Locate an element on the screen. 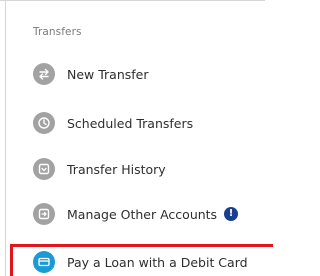  accounts-icon is located at coordinates (44, 214).